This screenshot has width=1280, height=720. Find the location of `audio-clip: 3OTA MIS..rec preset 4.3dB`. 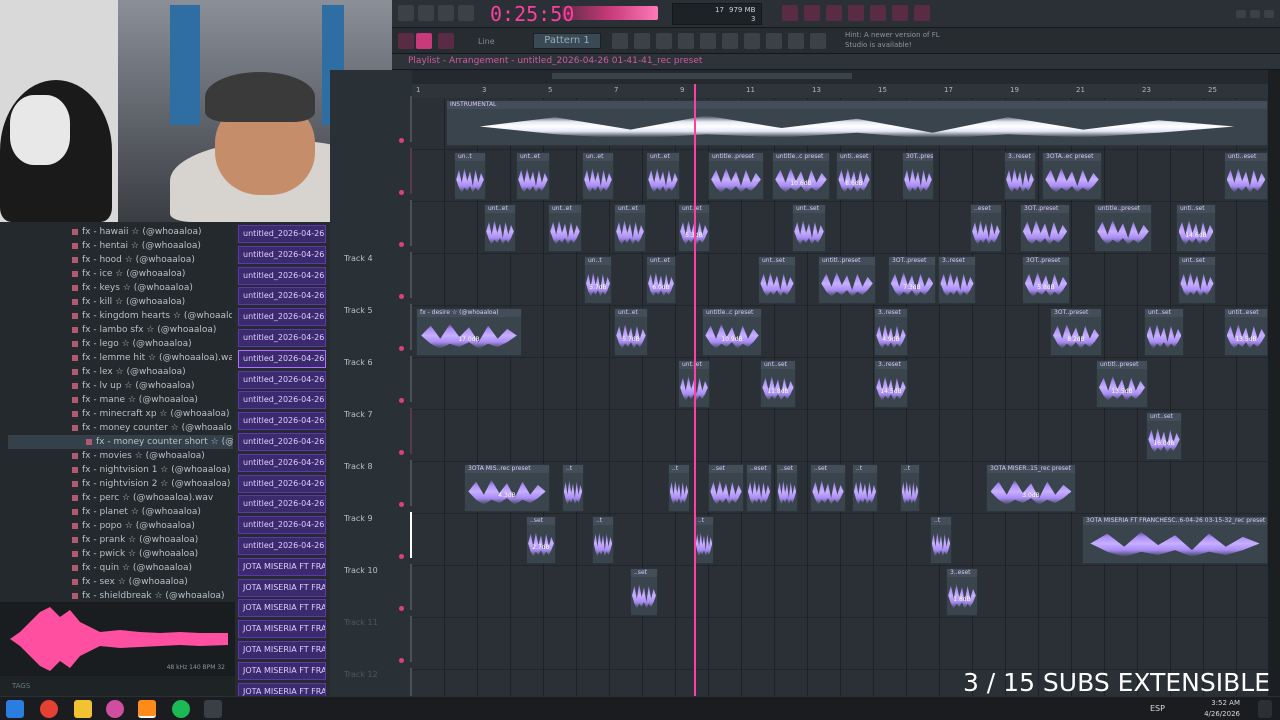

audio-clip: 3OTA MIS..rec preset 4.3dB is located at coordinates (507, 488).